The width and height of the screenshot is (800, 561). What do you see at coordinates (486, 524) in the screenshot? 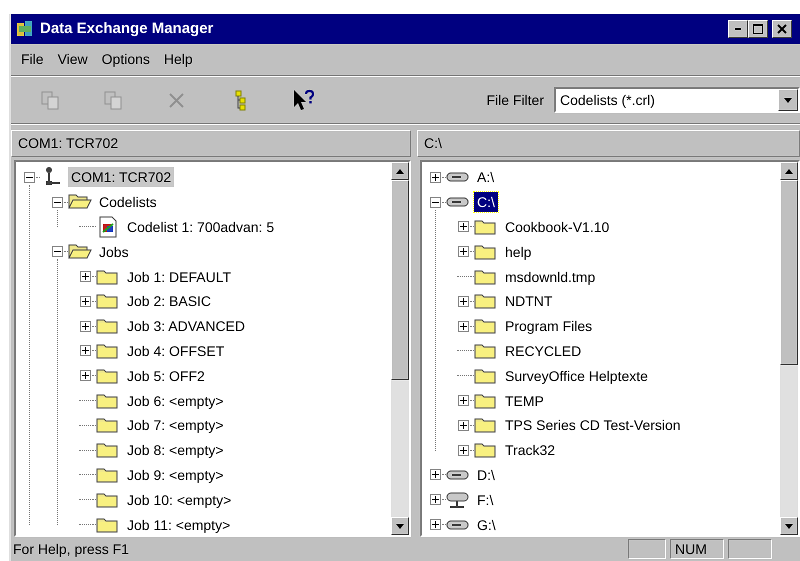
I see `tree-item: G:\` at bounding box center [486, 524].